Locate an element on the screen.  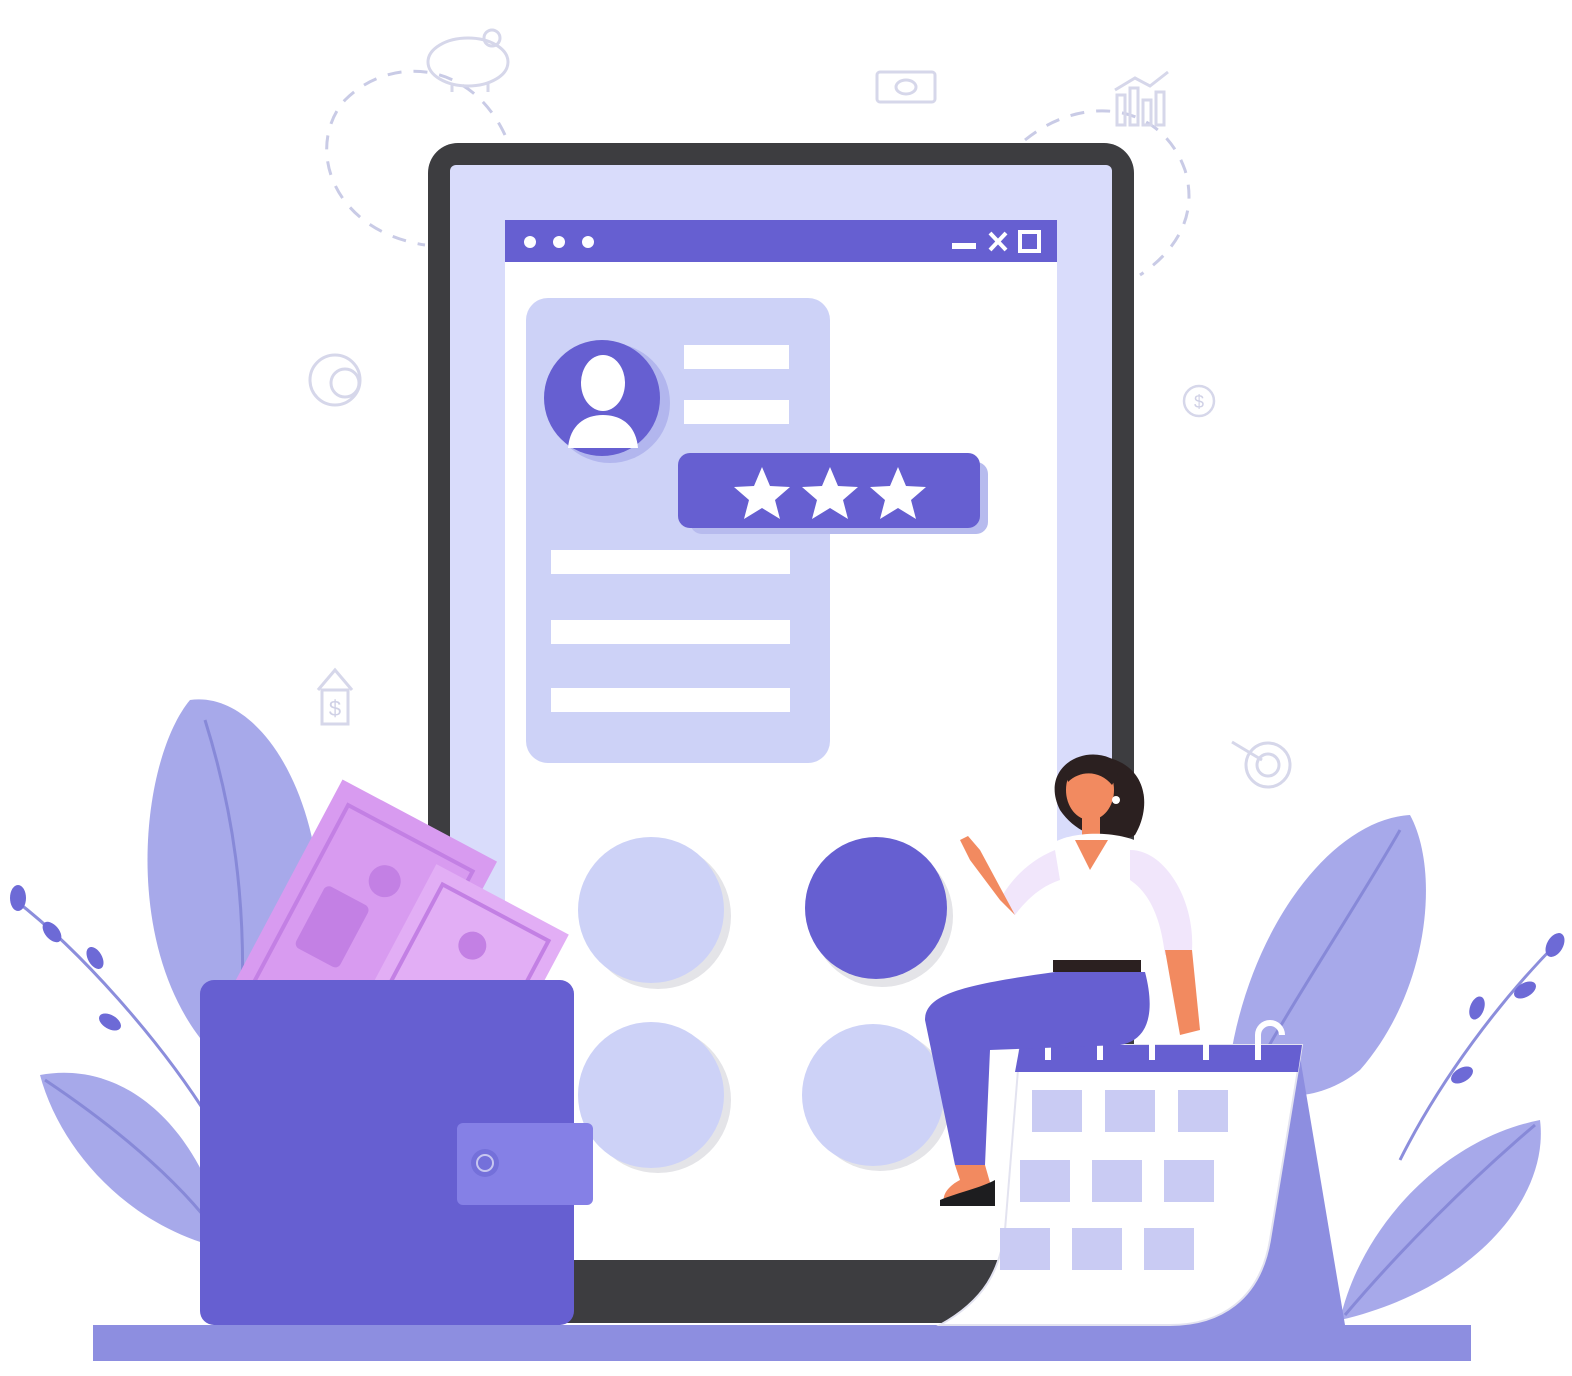
profile-subtitle-line is located at coordinates (736, 412).